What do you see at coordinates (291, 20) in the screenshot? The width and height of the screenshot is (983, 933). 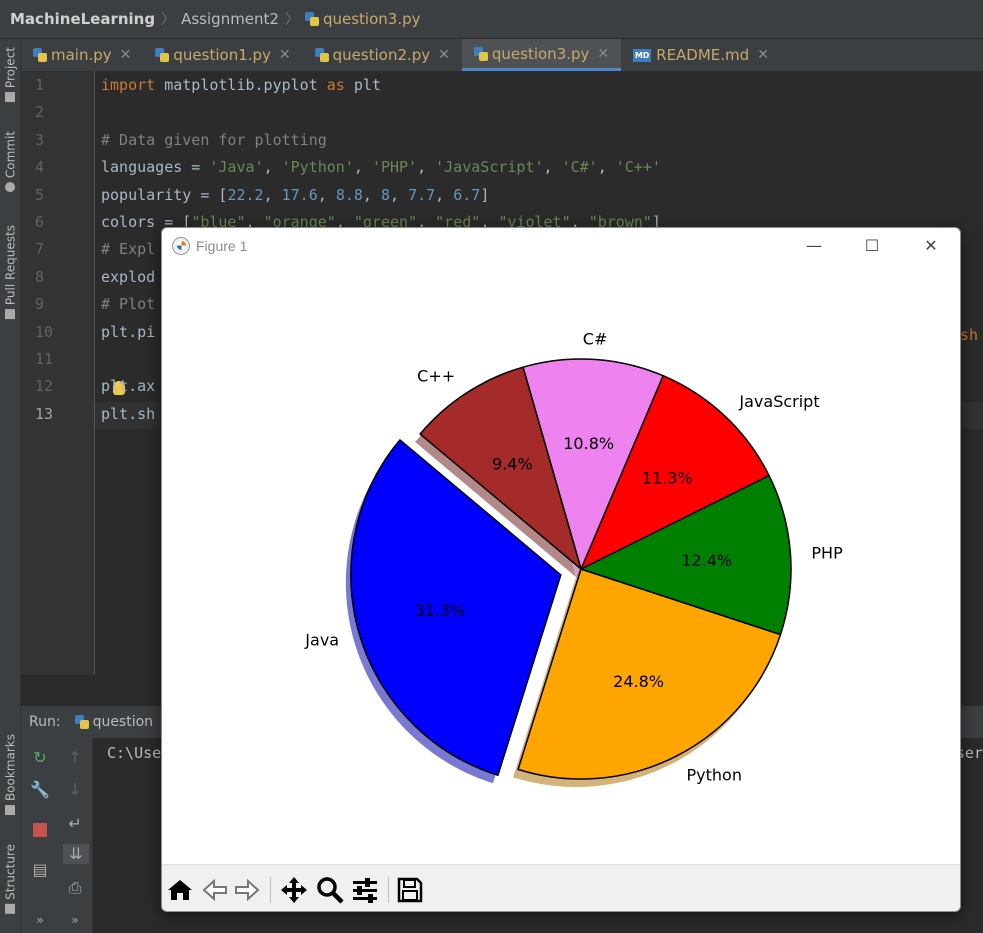 I see `chevron-right-icon: 〉` at bounding box center [291, 20].